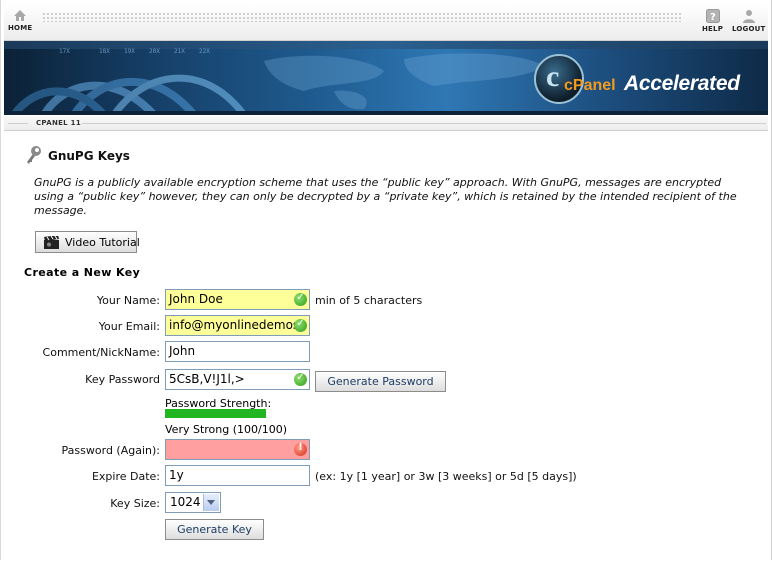 The image size is (772, 562). I want to click on home-link: HOME, so click(20, 20).